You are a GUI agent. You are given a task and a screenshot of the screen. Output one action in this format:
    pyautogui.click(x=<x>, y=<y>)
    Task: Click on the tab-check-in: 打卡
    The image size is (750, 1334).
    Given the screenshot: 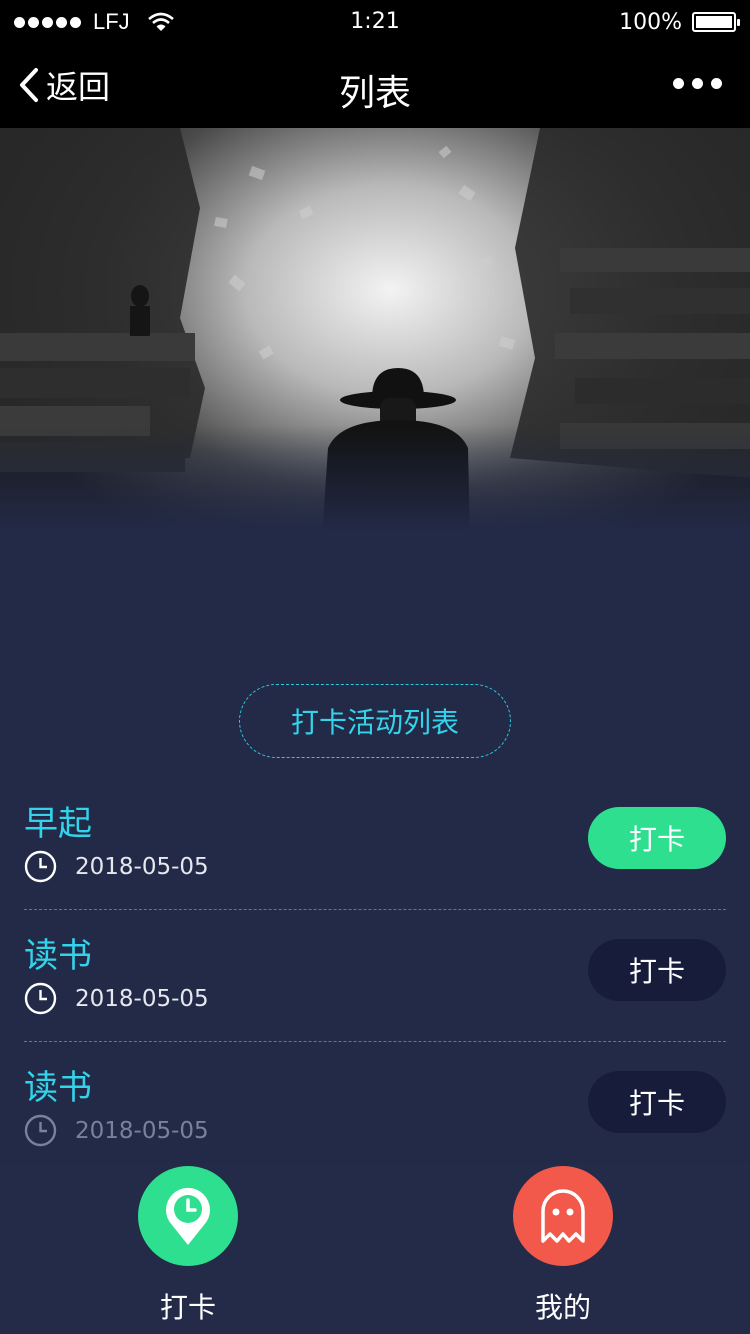 What is the action you would take?
    pyautogui.click(x=188, y=1246)
    